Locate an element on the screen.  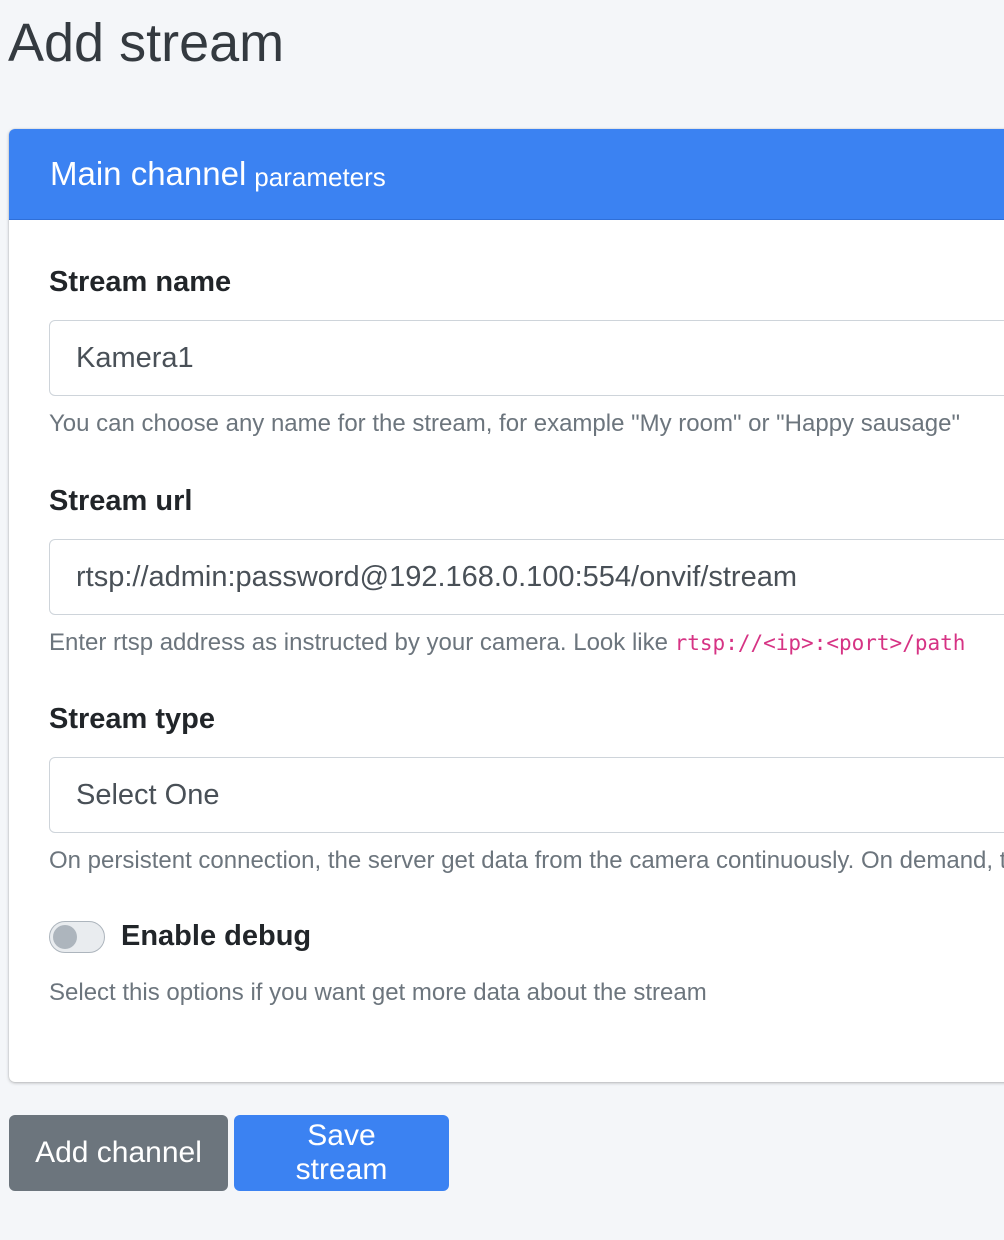
debug-toggle is located at coordinates (77, 936).